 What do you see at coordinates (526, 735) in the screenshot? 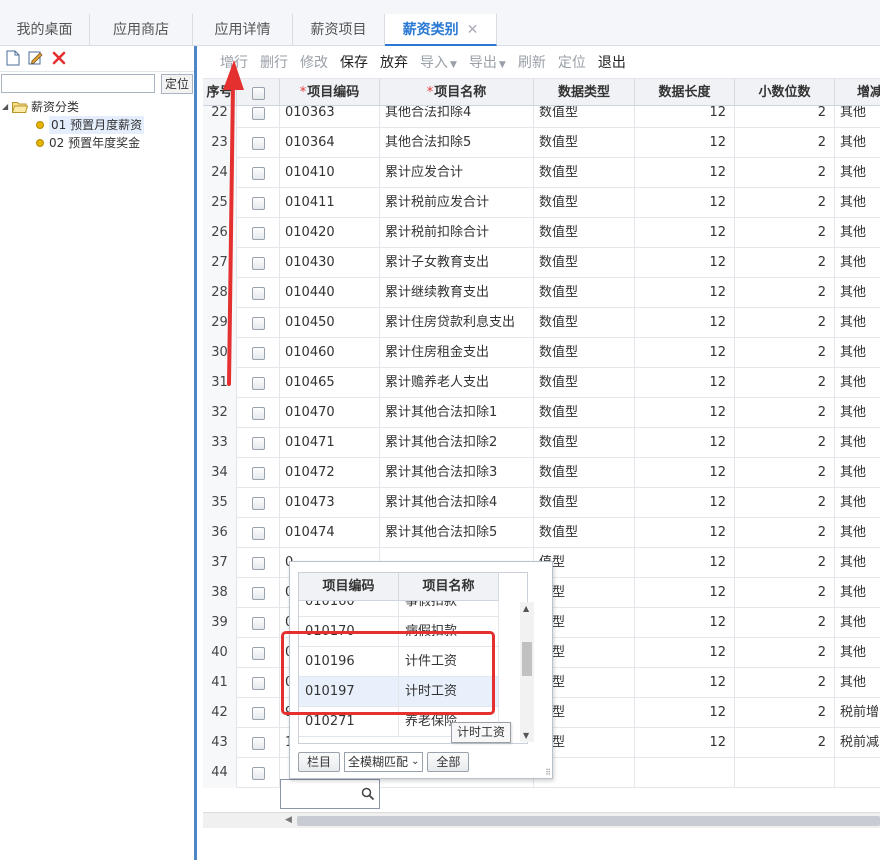
I see `scroll-down-icon: ▼` at bounding box center [526, 735].